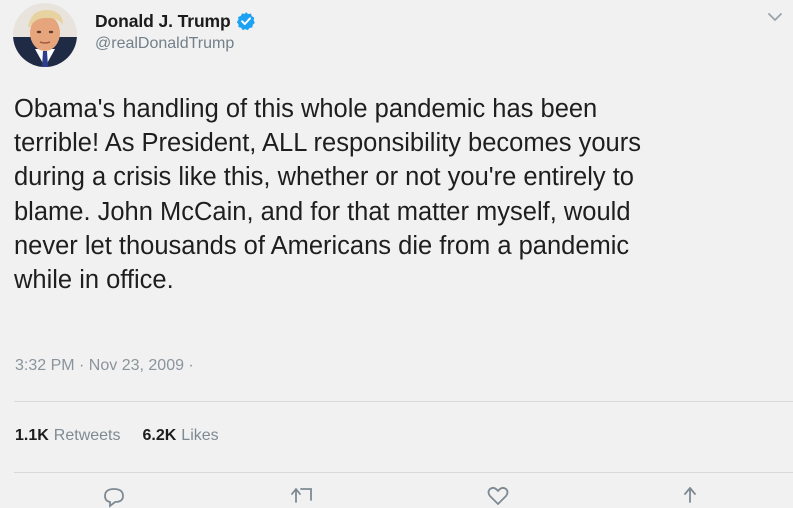  I want to click on reply-button, so click(114, 496).